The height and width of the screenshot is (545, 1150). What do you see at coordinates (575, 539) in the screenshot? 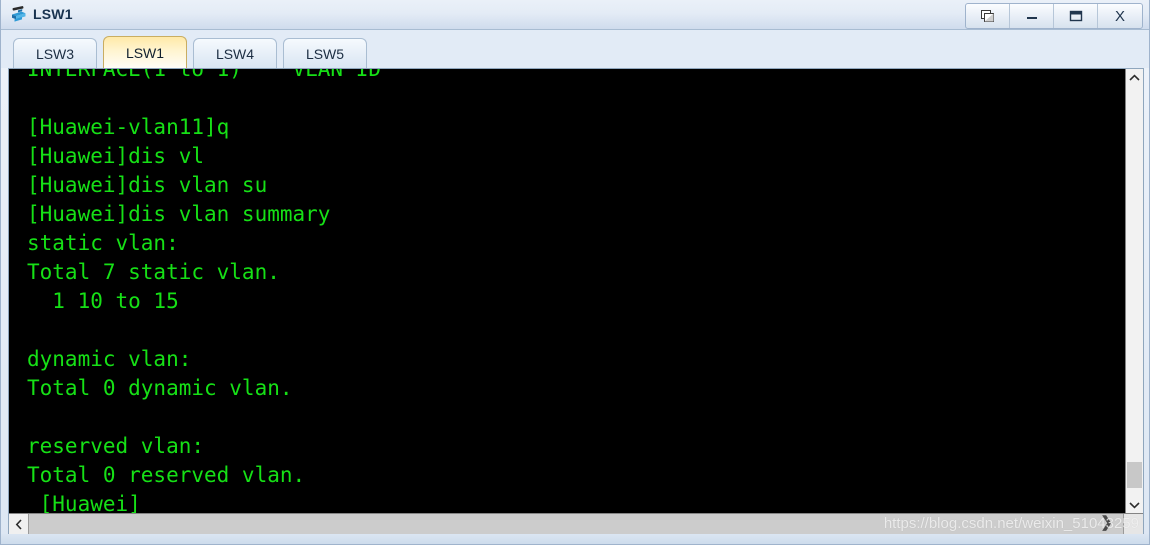
I see `window-bottom-edge` at bounding box center [575, 539].